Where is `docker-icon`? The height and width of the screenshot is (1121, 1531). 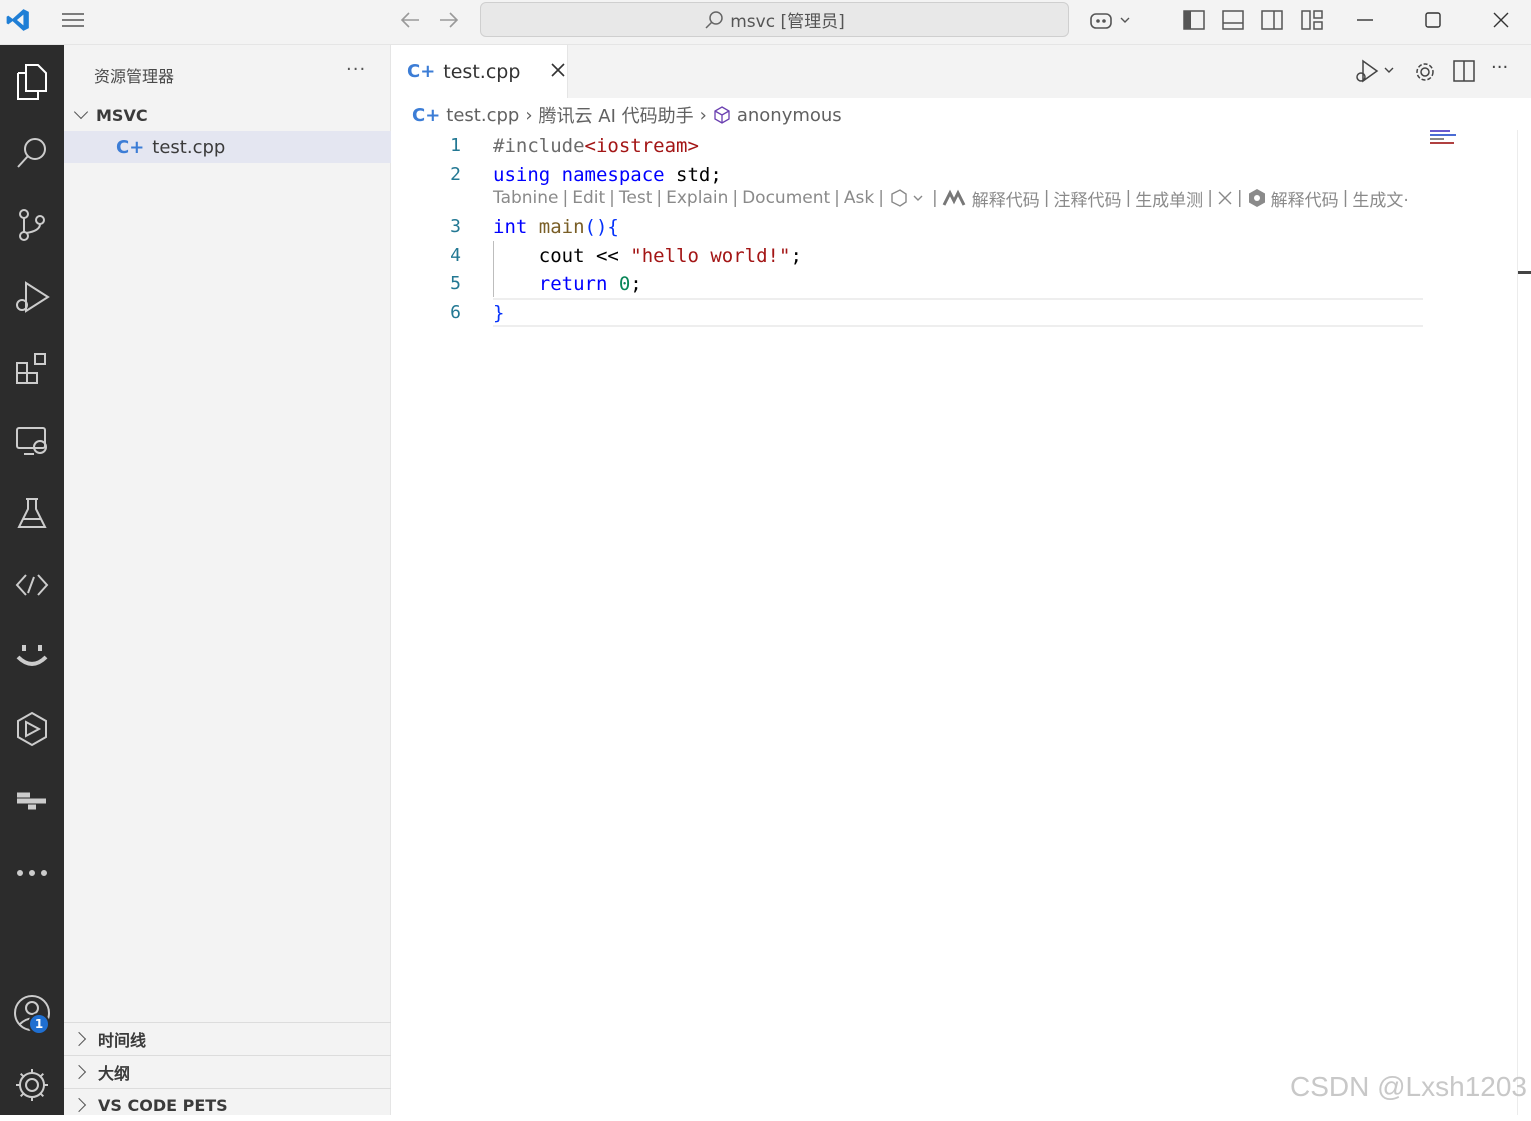 docker-icon is located at coordinates (32, 801).